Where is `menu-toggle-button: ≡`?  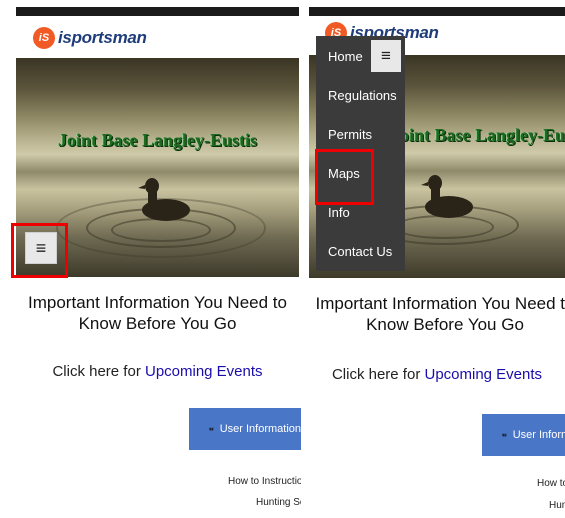
menu-toggle-button: ≡ is located at coordinates (386, 56).